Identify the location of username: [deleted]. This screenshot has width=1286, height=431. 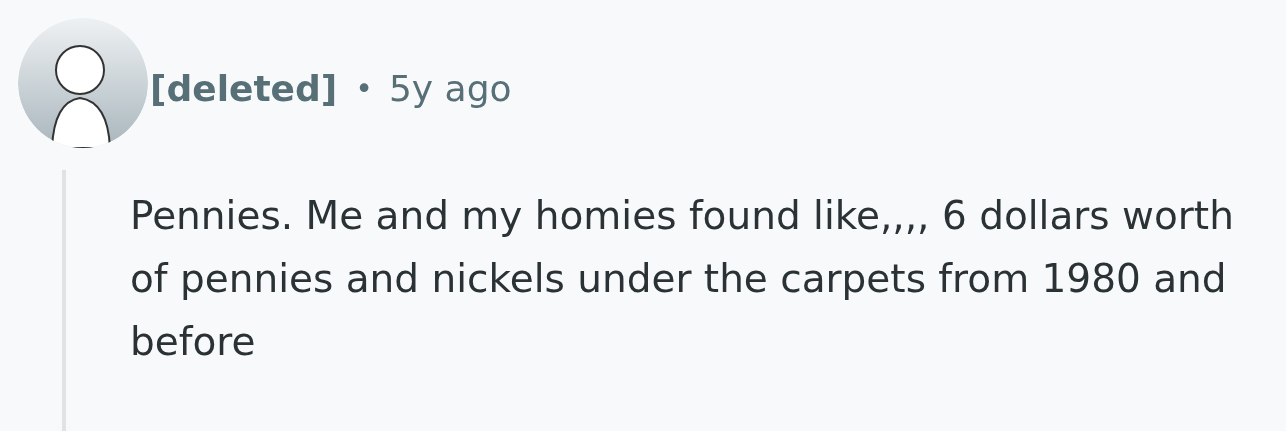
(244, 88).